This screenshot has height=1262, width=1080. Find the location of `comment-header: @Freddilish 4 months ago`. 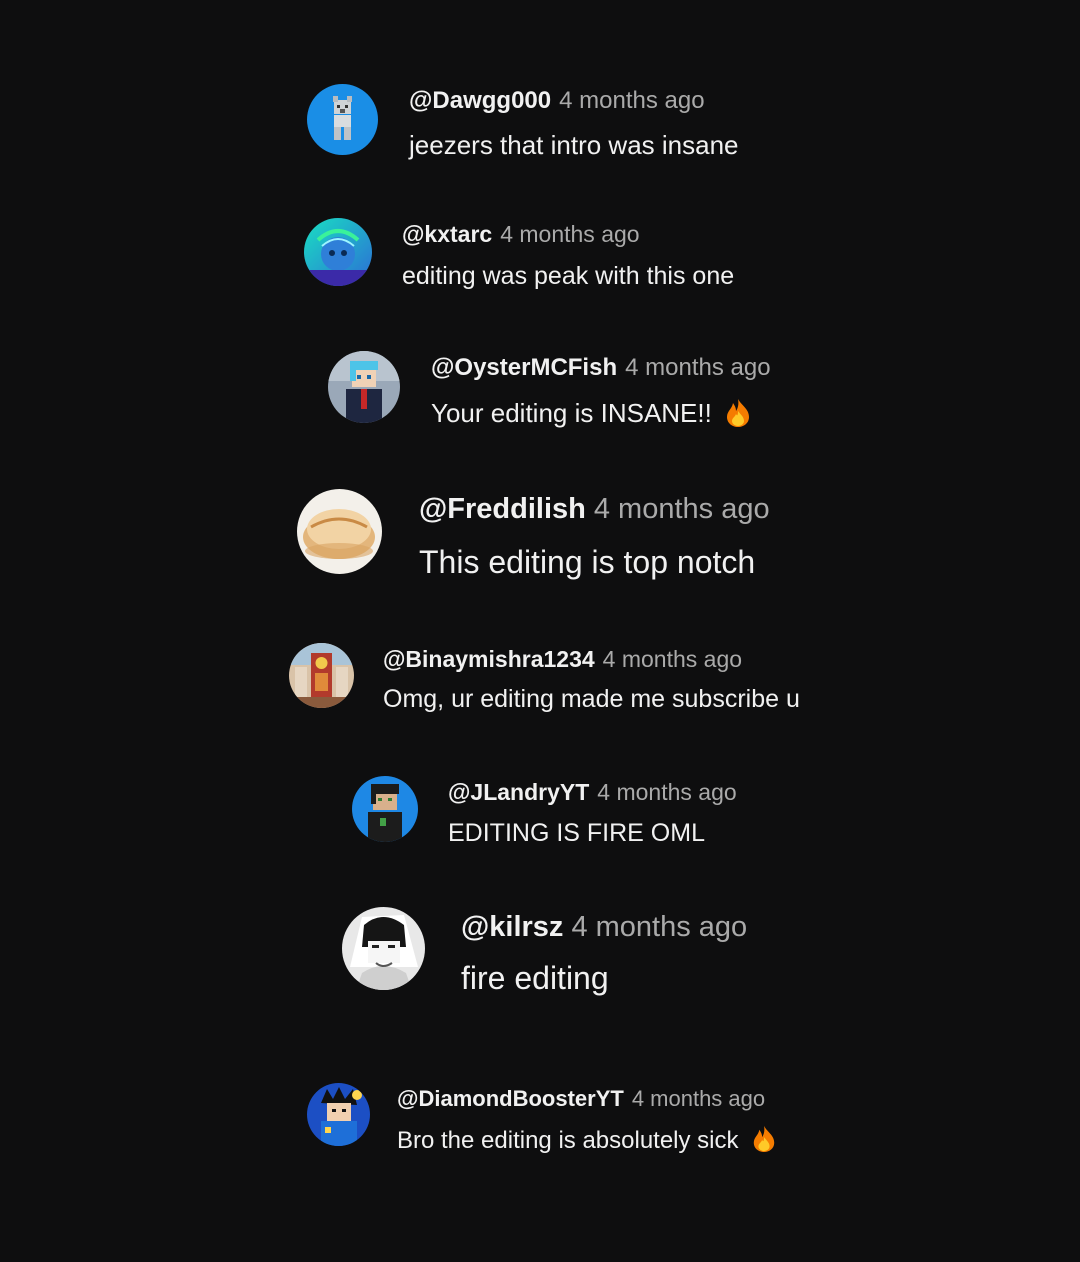

comment-header: @Freddilish 4 months ago is located at coordinates (594, 509).